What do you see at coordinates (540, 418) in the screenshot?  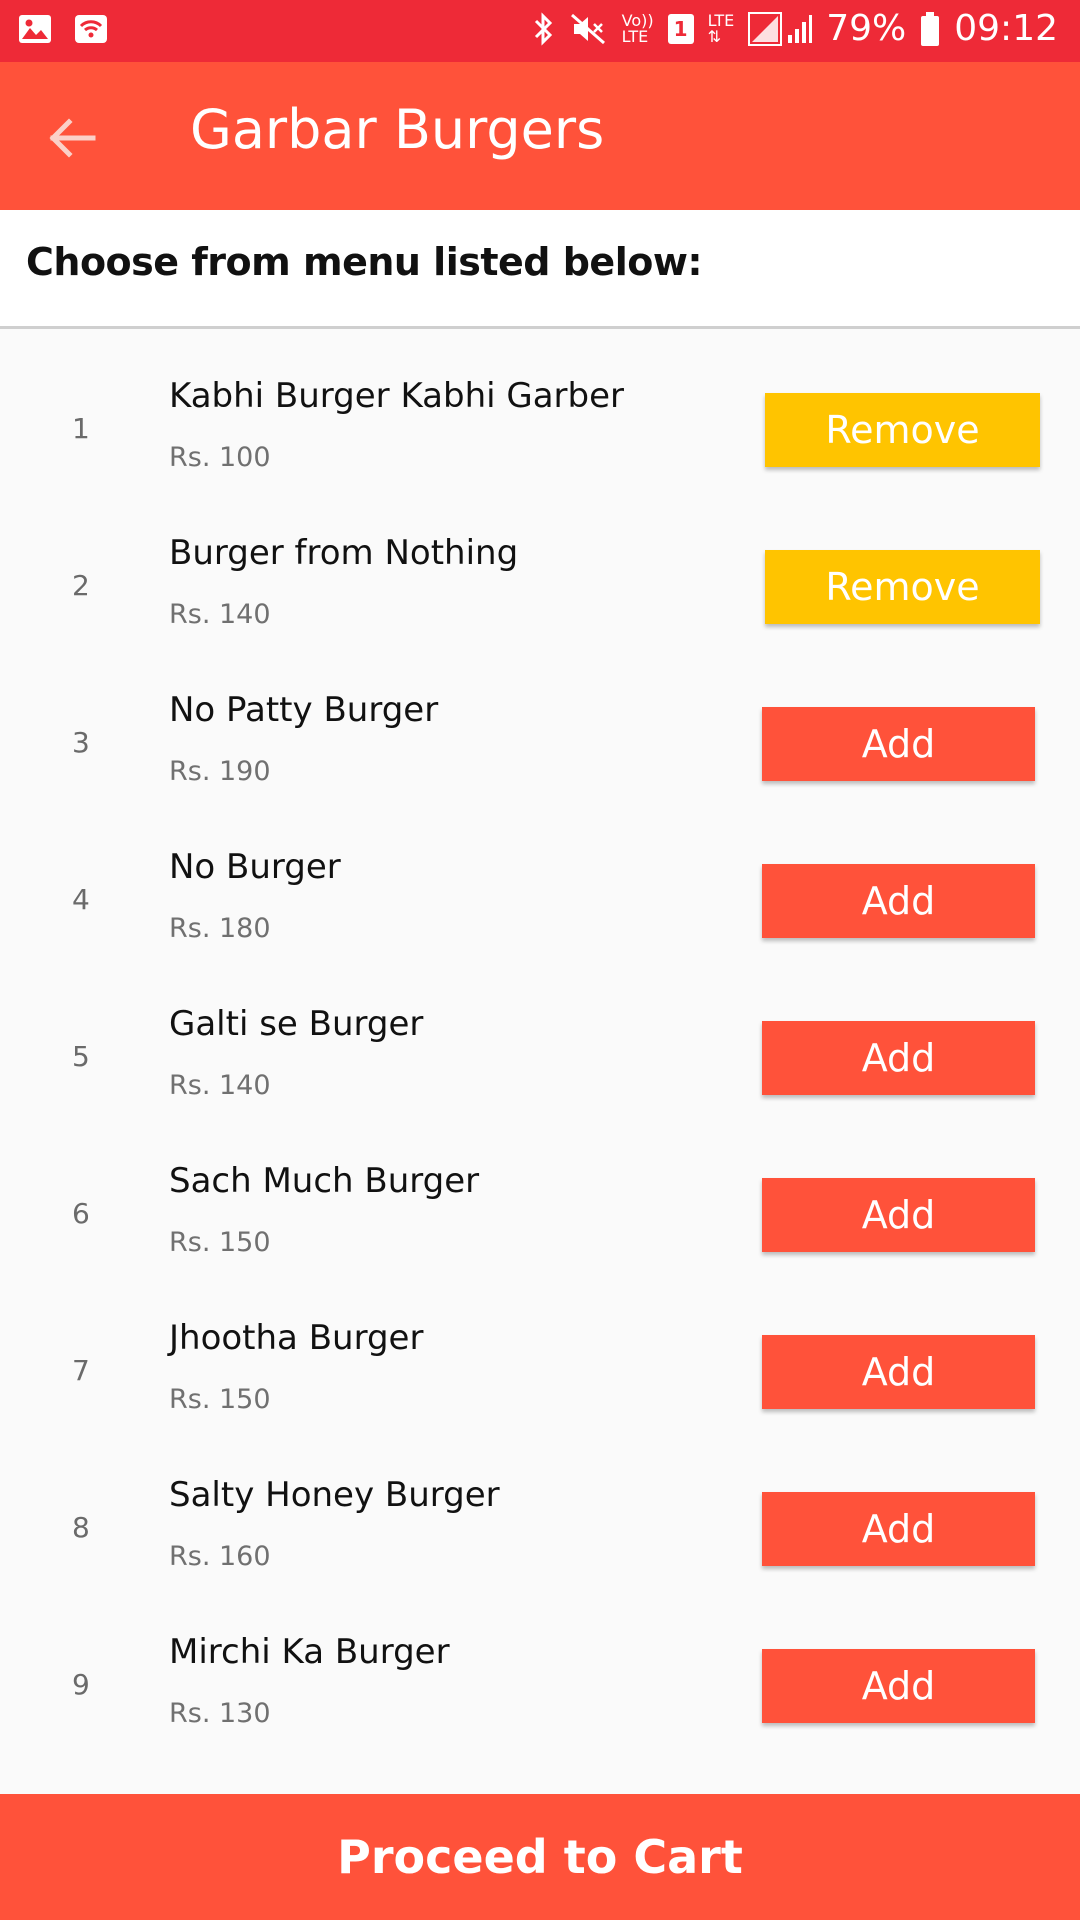 I see `menu-item: 1 Kabhi Burger Kabhi Garber Rs. 100 Remove` at bounding box center [540, 418].